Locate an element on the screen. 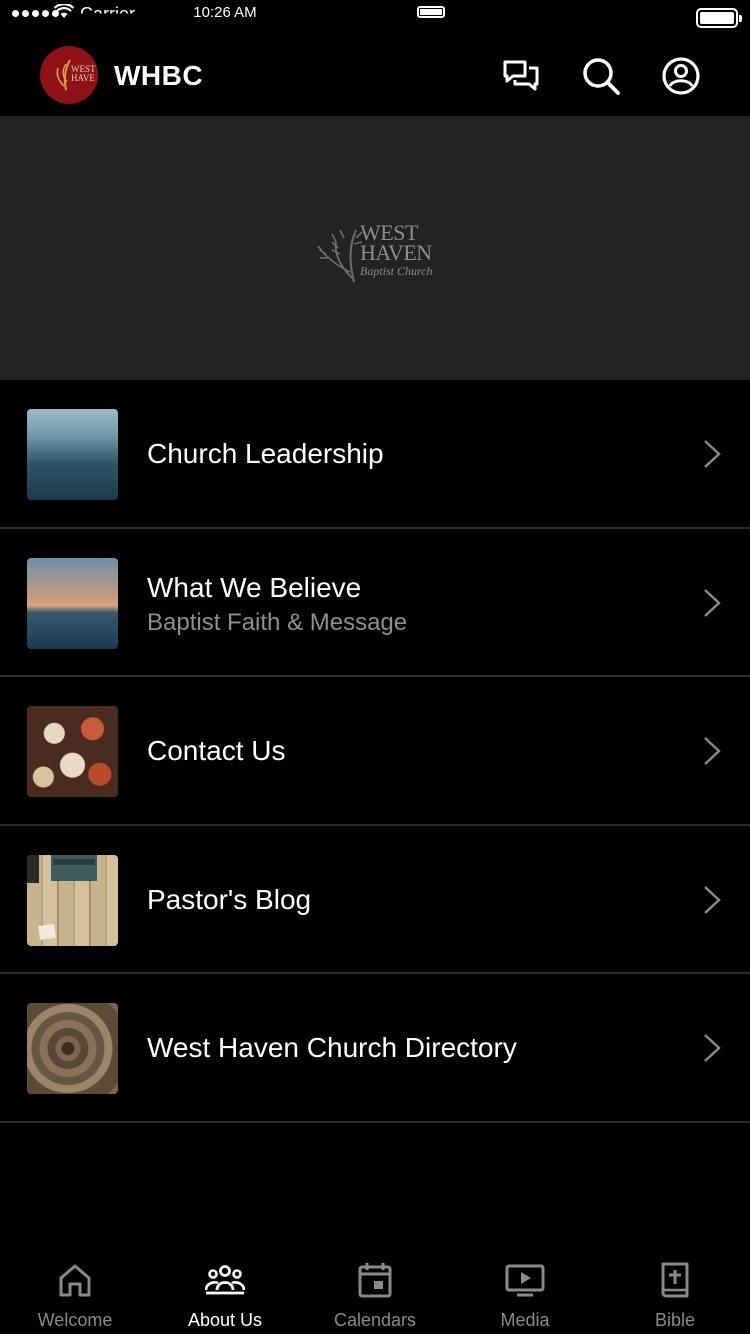  tab-about-us: About Us is located at coordinates (225, 1286).